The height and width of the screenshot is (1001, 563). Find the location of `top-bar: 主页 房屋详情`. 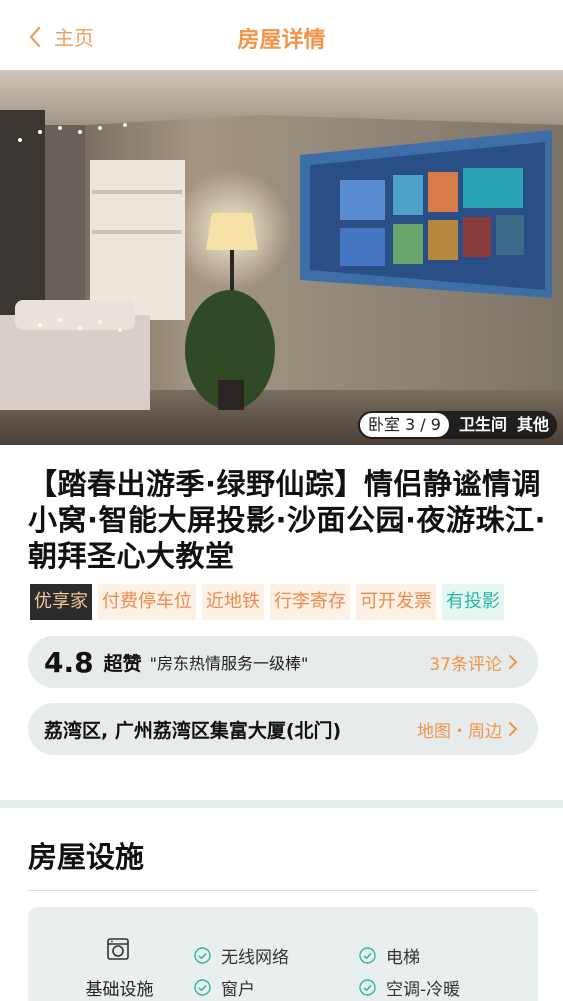

top-bar: 主页 房屋详情 is located at coordinates (281, 35).